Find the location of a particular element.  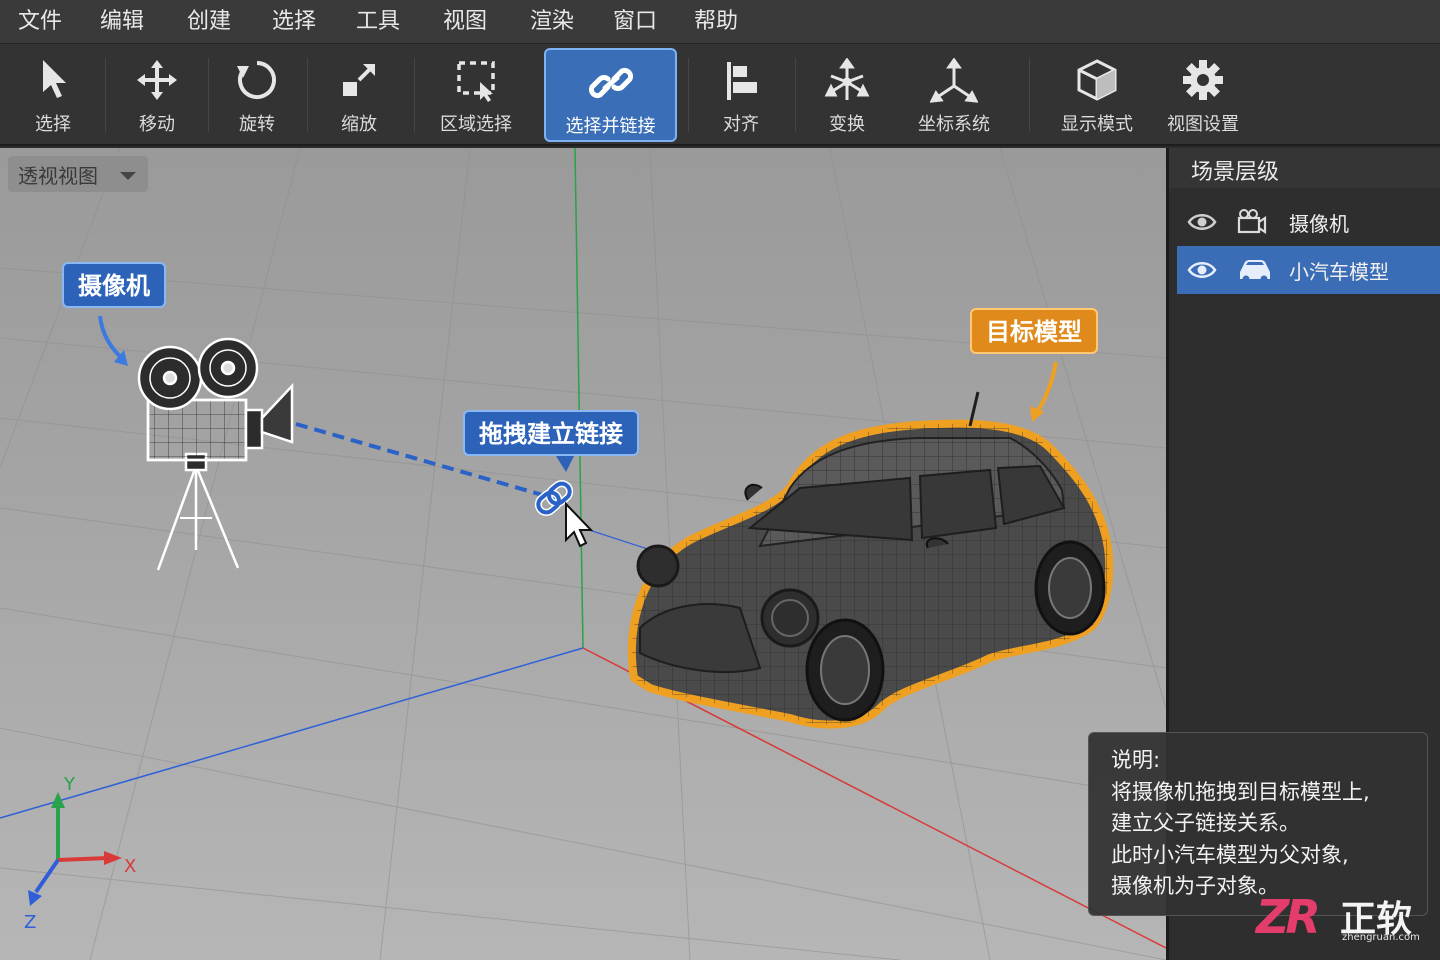

watermark: ZR 正软 zhengruan.com is located at coordinates (1346, 920).